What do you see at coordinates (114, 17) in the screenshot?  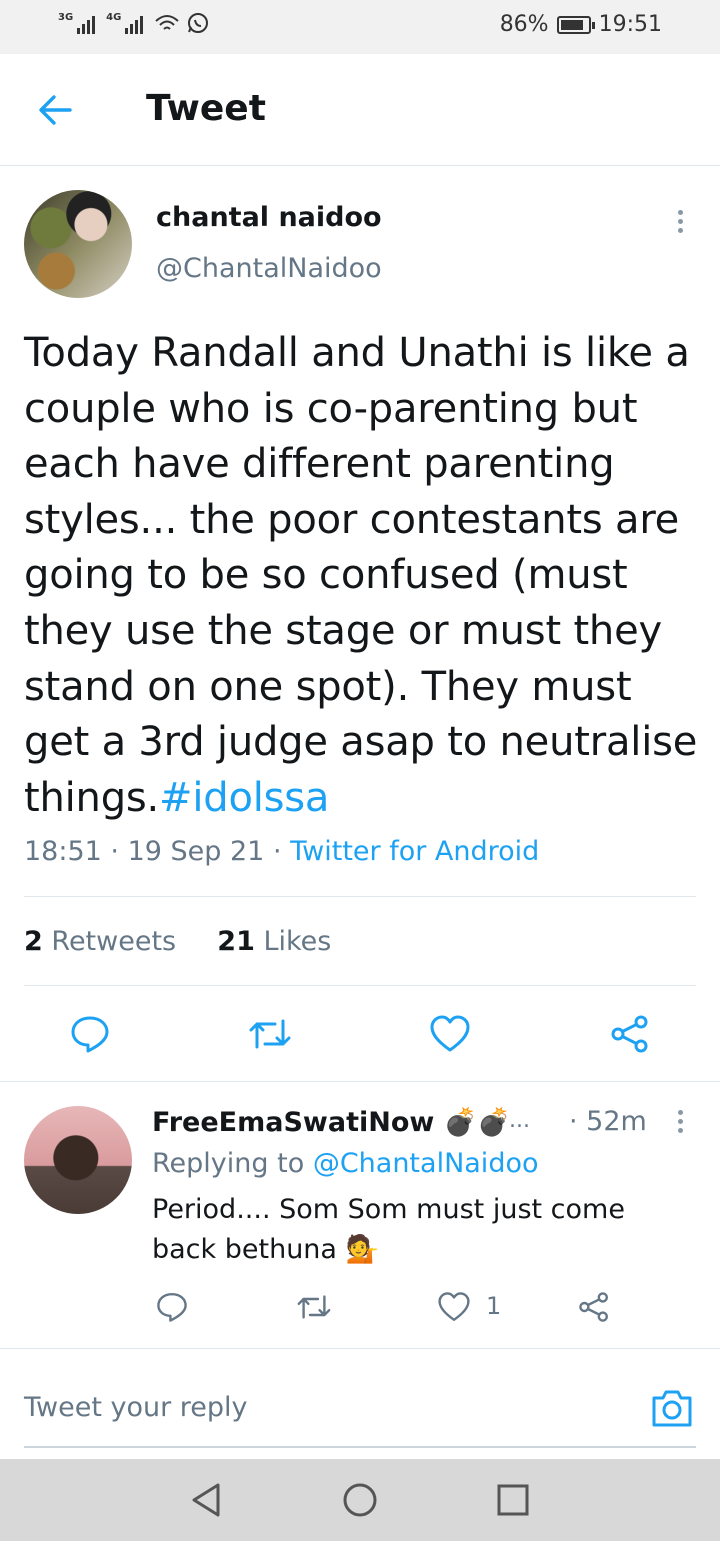 I see `network-type-2: 4G` at bounding box center [114, 17].